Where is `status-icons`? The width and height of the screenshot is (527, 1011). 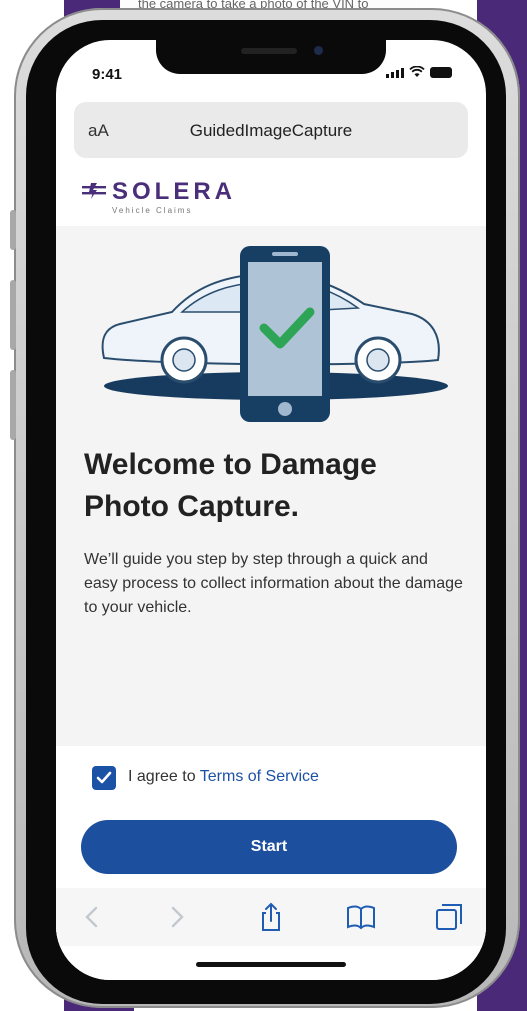
status-icons is located at coordinates (419, 72).